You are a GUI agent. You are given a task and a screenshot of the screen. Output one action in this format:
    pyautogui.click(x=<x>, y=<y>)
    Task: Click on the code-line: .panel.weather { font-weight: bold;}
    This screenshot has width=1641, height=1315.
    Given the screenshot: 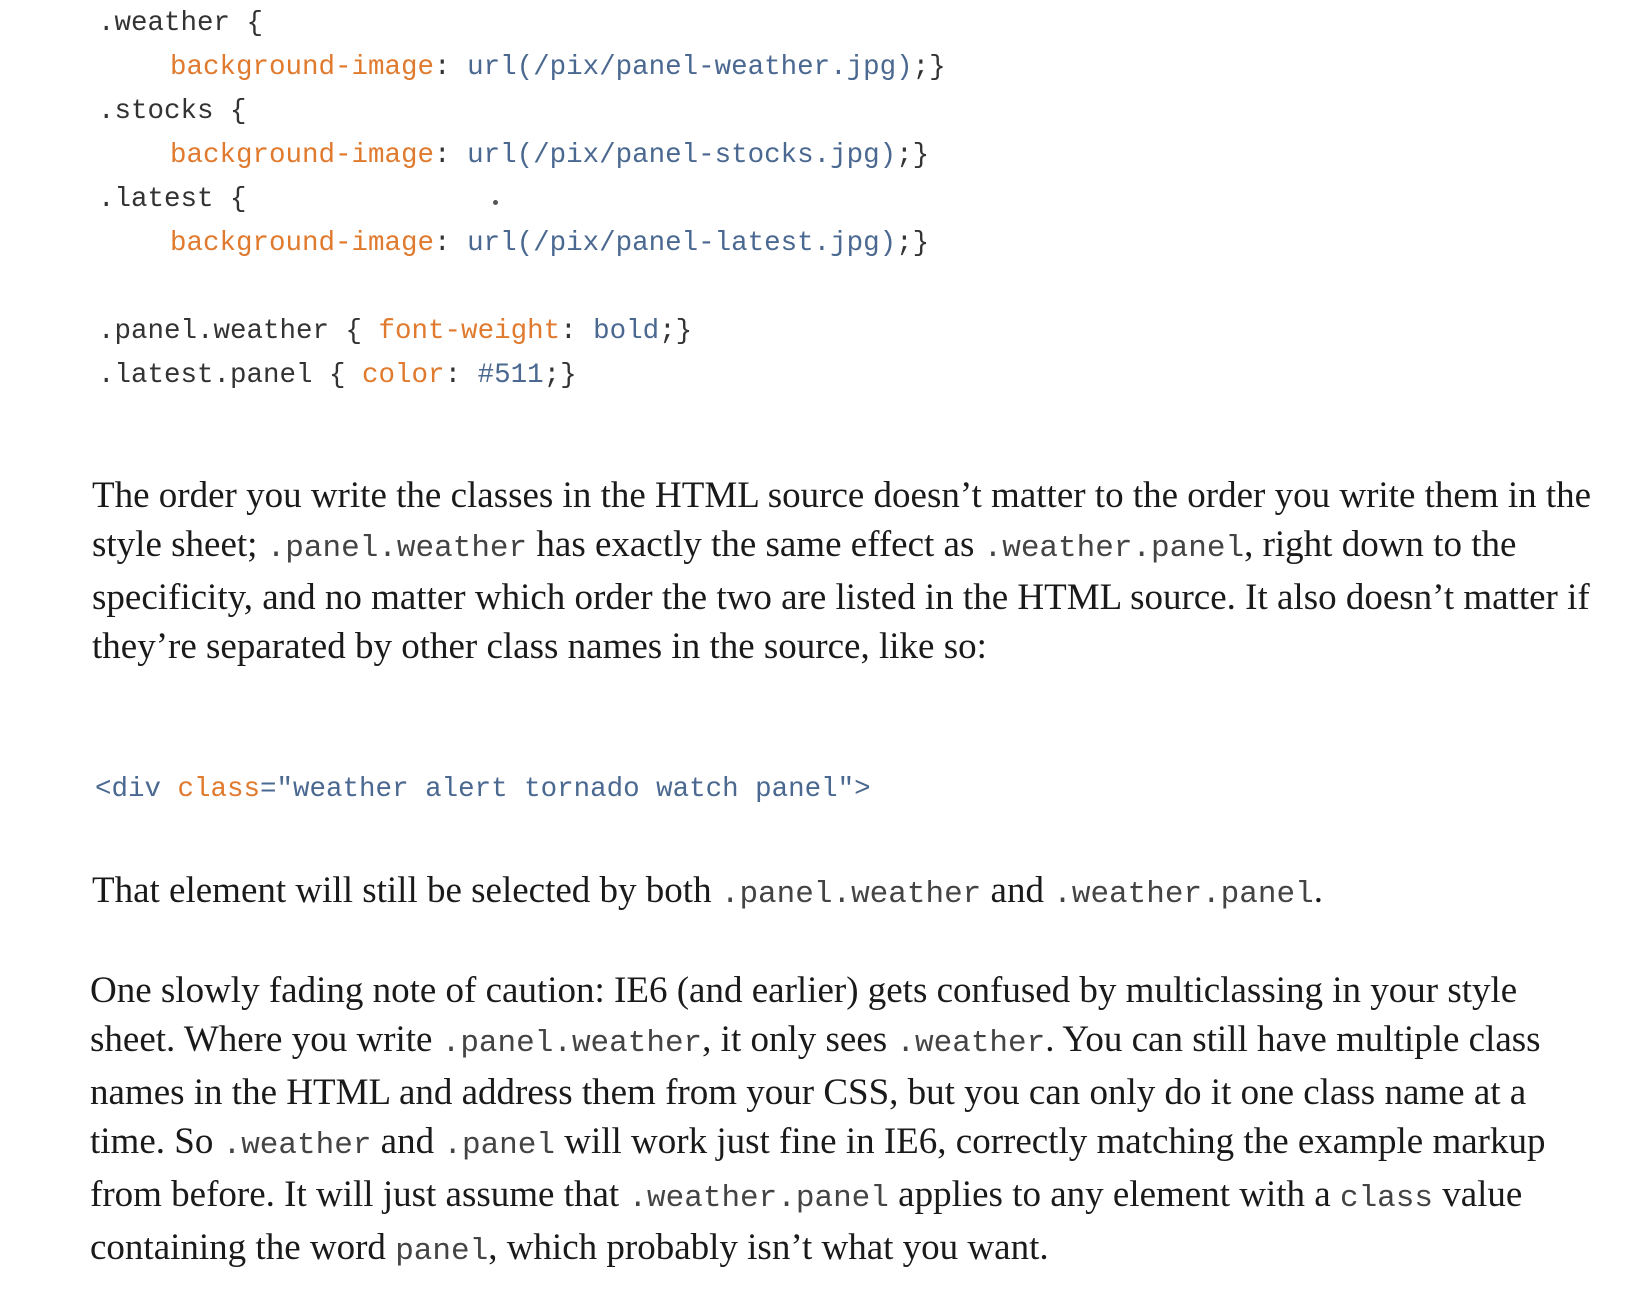 What is the action you would take?
    pyautogui.click(x=395, y=331)
    